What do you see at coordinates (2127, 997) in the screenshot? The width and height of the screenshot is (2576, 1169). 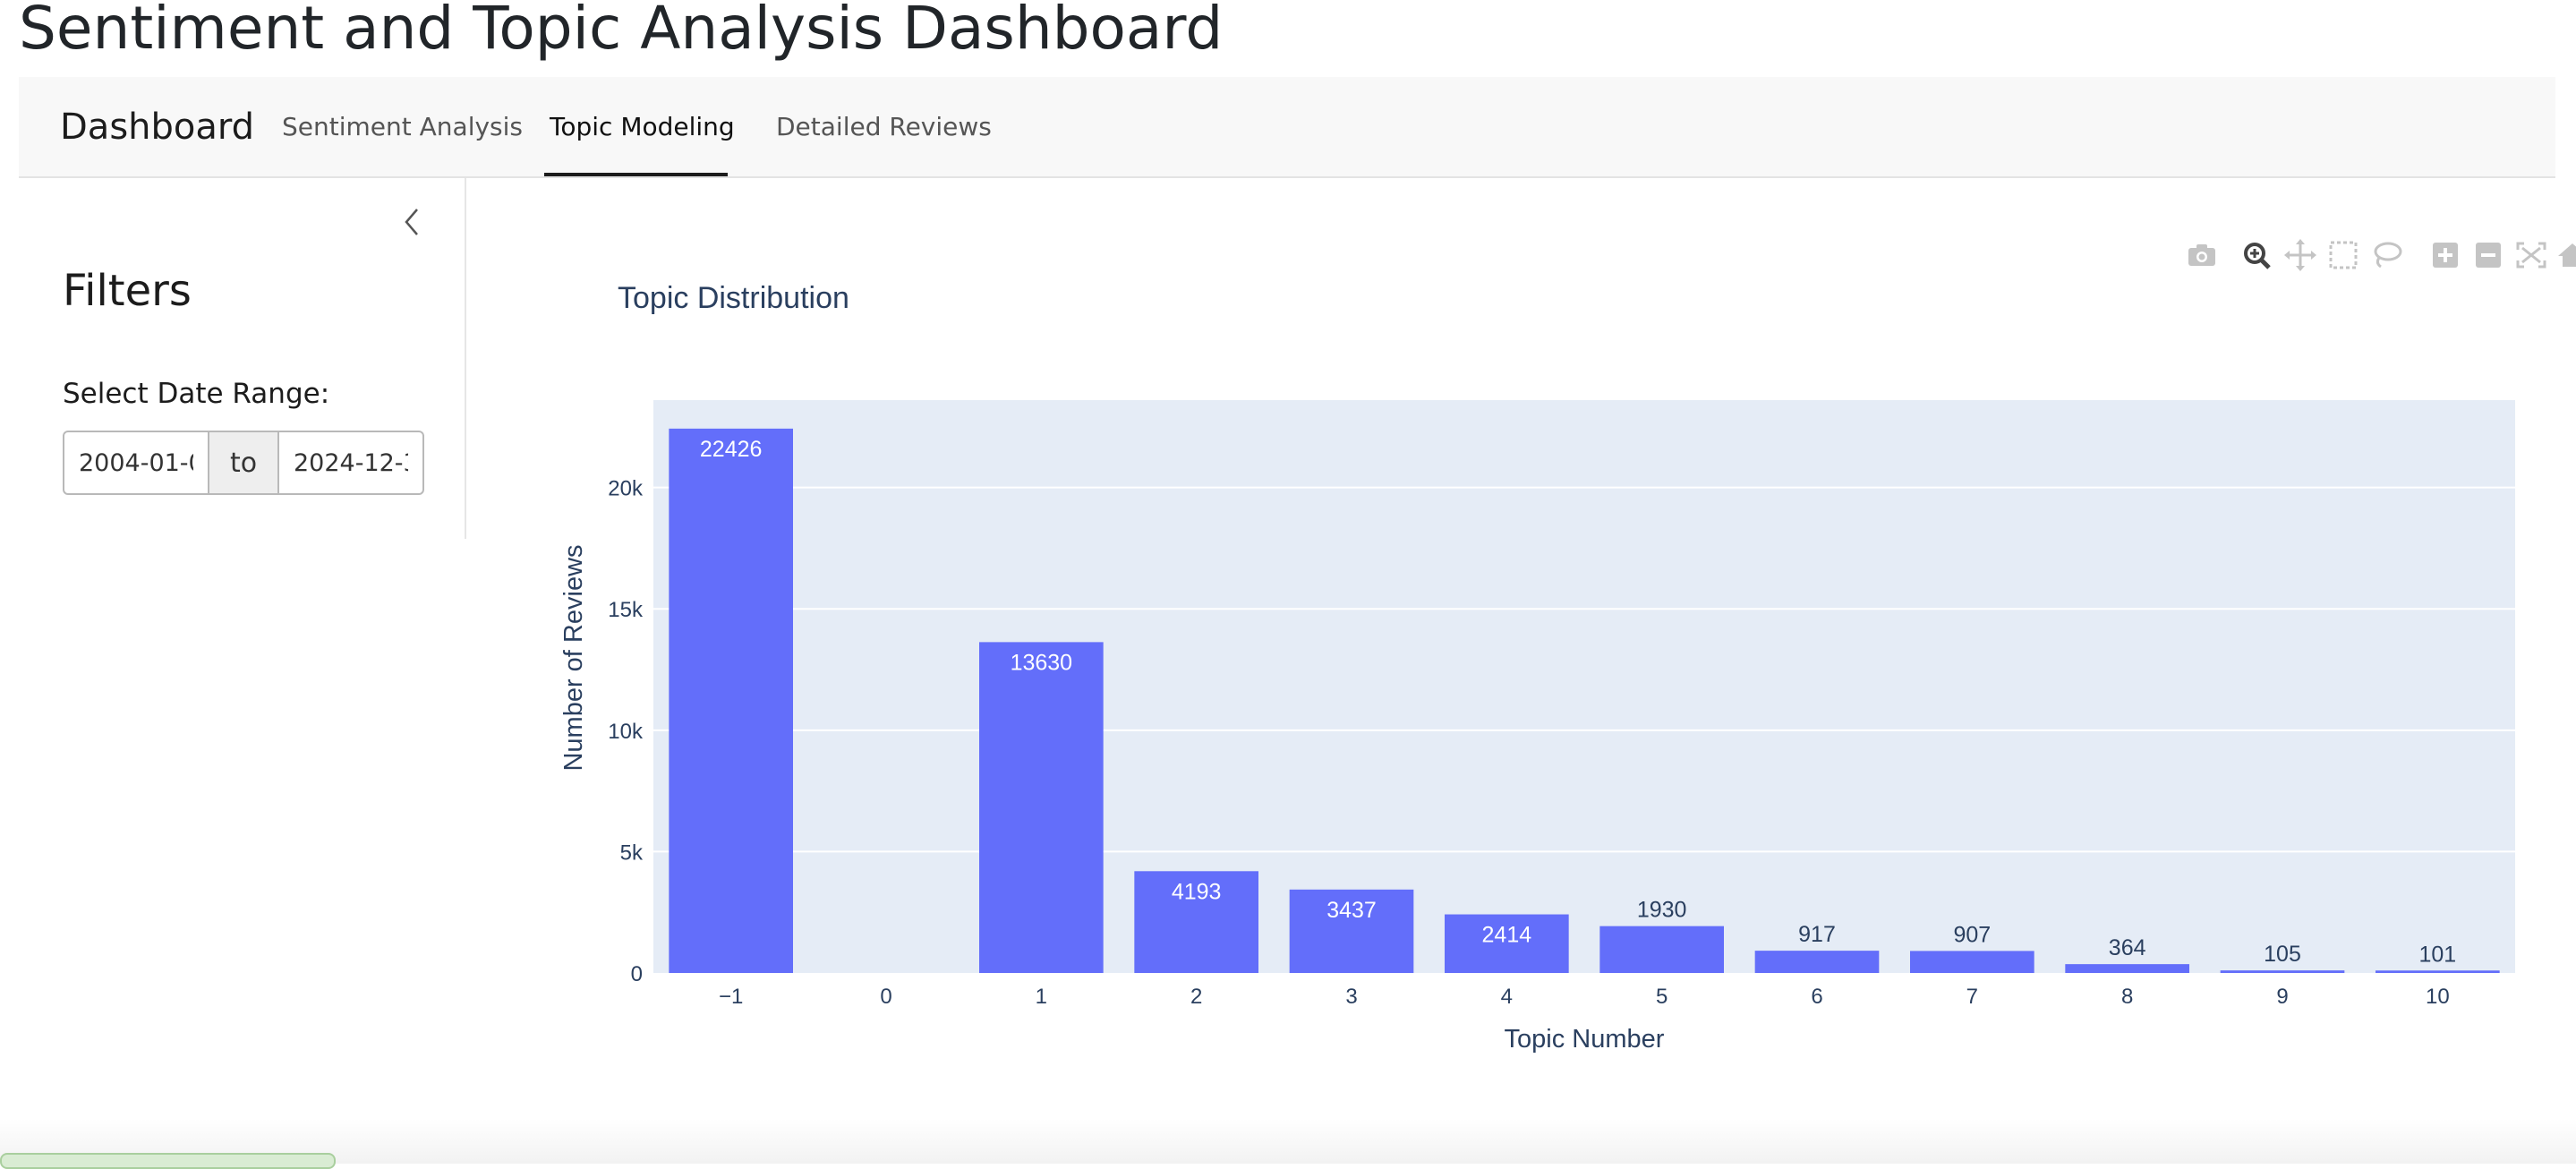 I see `x-tick-label: 8` at bounding box center [2127, 997].